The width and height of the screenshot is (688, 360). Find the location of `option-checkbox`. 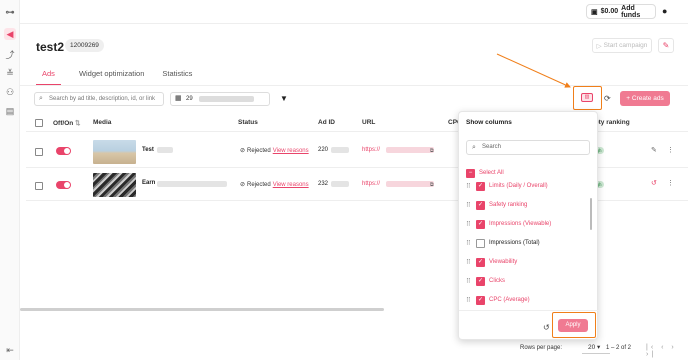

option-checkbox is located at coordinates (480, 243).